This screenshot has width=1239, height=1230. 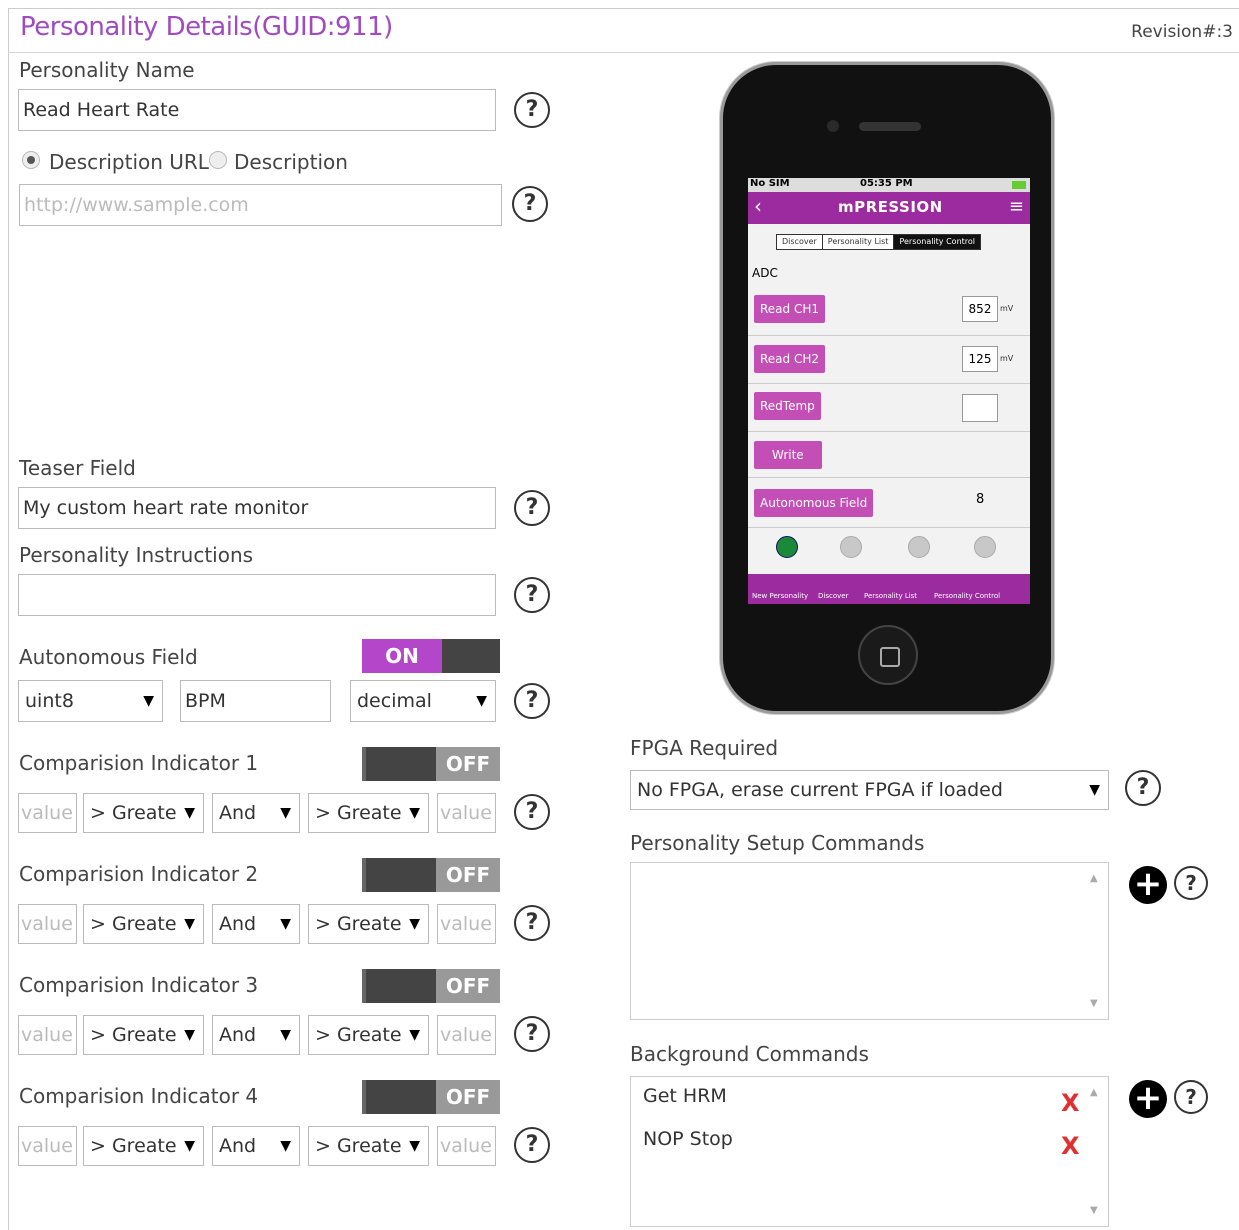 I want to click on phone-row-button: Read CH1, so click(x=790, y=309).